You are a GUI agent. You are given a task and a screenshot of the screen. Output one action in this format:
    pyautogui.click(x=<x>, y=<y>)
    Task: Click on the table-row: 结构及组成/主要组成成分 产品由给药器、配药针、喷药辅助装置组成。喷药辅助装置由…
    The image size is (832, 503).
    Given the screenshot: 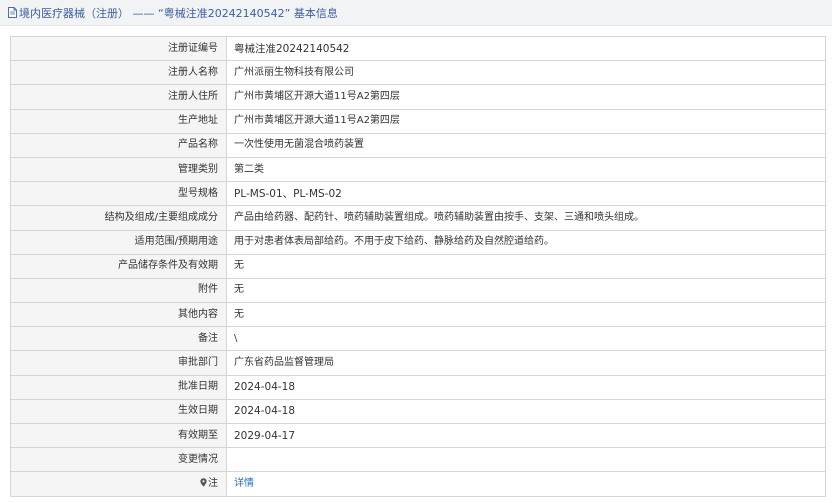 What is the action you would take?
    pyautogui.click(x=418, y=218)
    